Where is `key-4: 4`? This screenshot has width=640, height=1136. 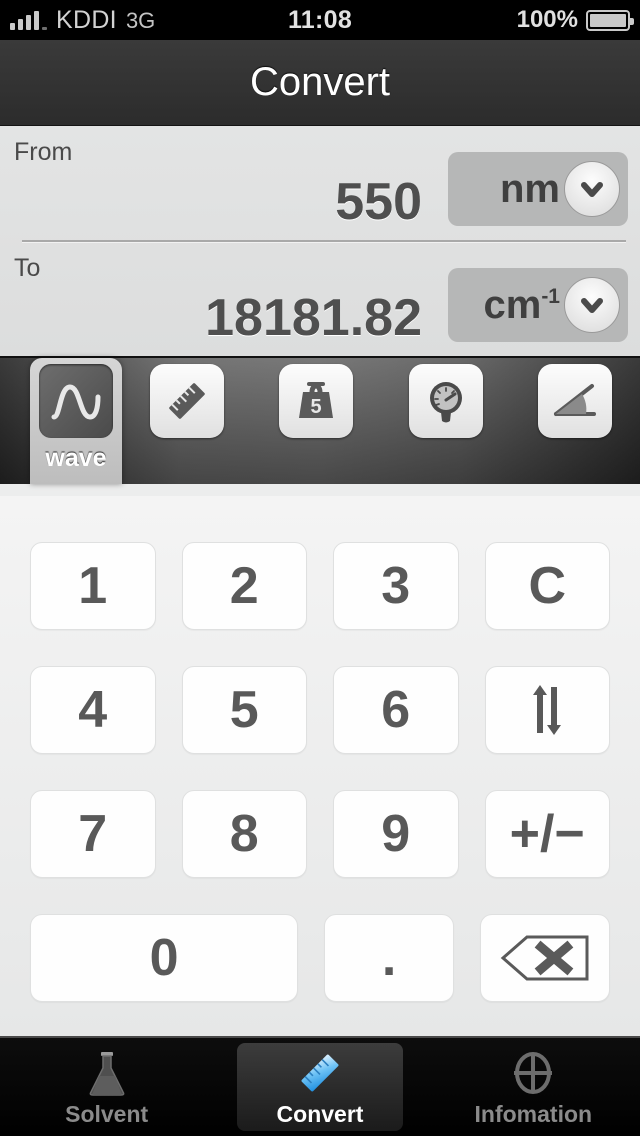 key-4: 4 is located at coordinates (93, 710).